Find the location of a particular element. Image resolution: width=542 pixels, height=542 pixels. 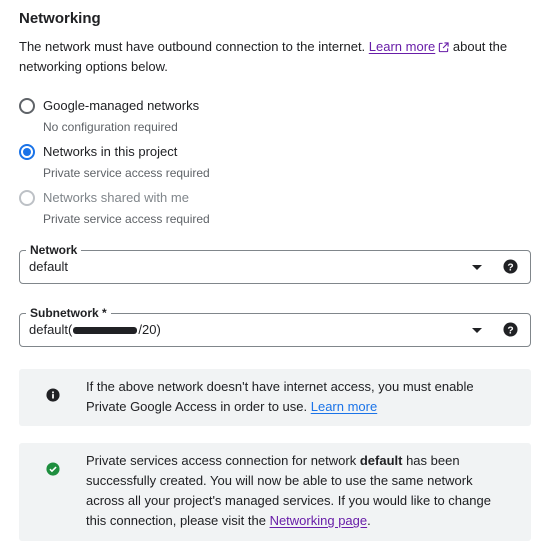

info-learn-more-link: Learn more is located at coordinates (344, 406).